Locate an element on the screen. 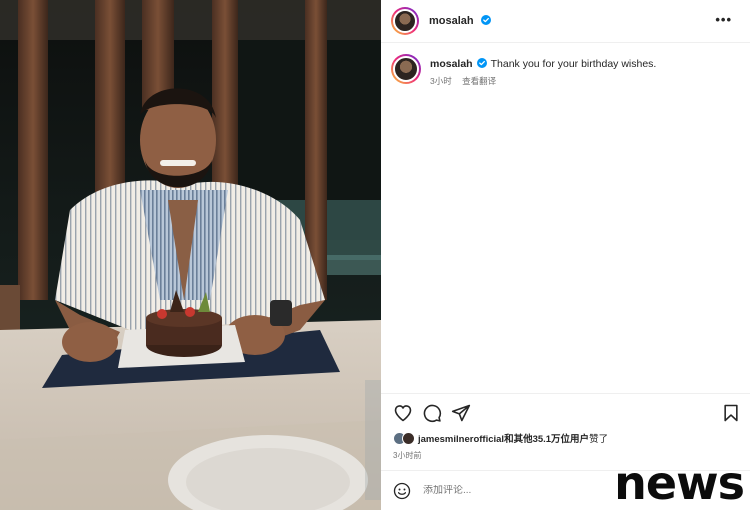  comment-icon is located at coordinates (432, 413).